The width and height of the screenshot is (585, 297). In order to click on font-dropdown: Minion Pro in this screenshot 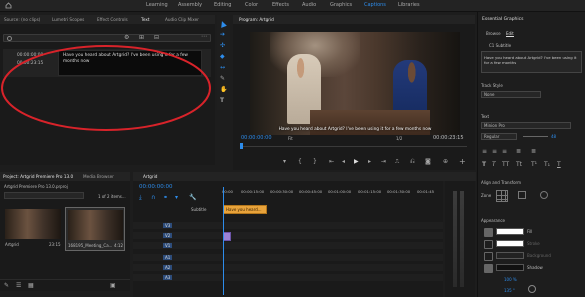, I will do `click(526, 125)`.